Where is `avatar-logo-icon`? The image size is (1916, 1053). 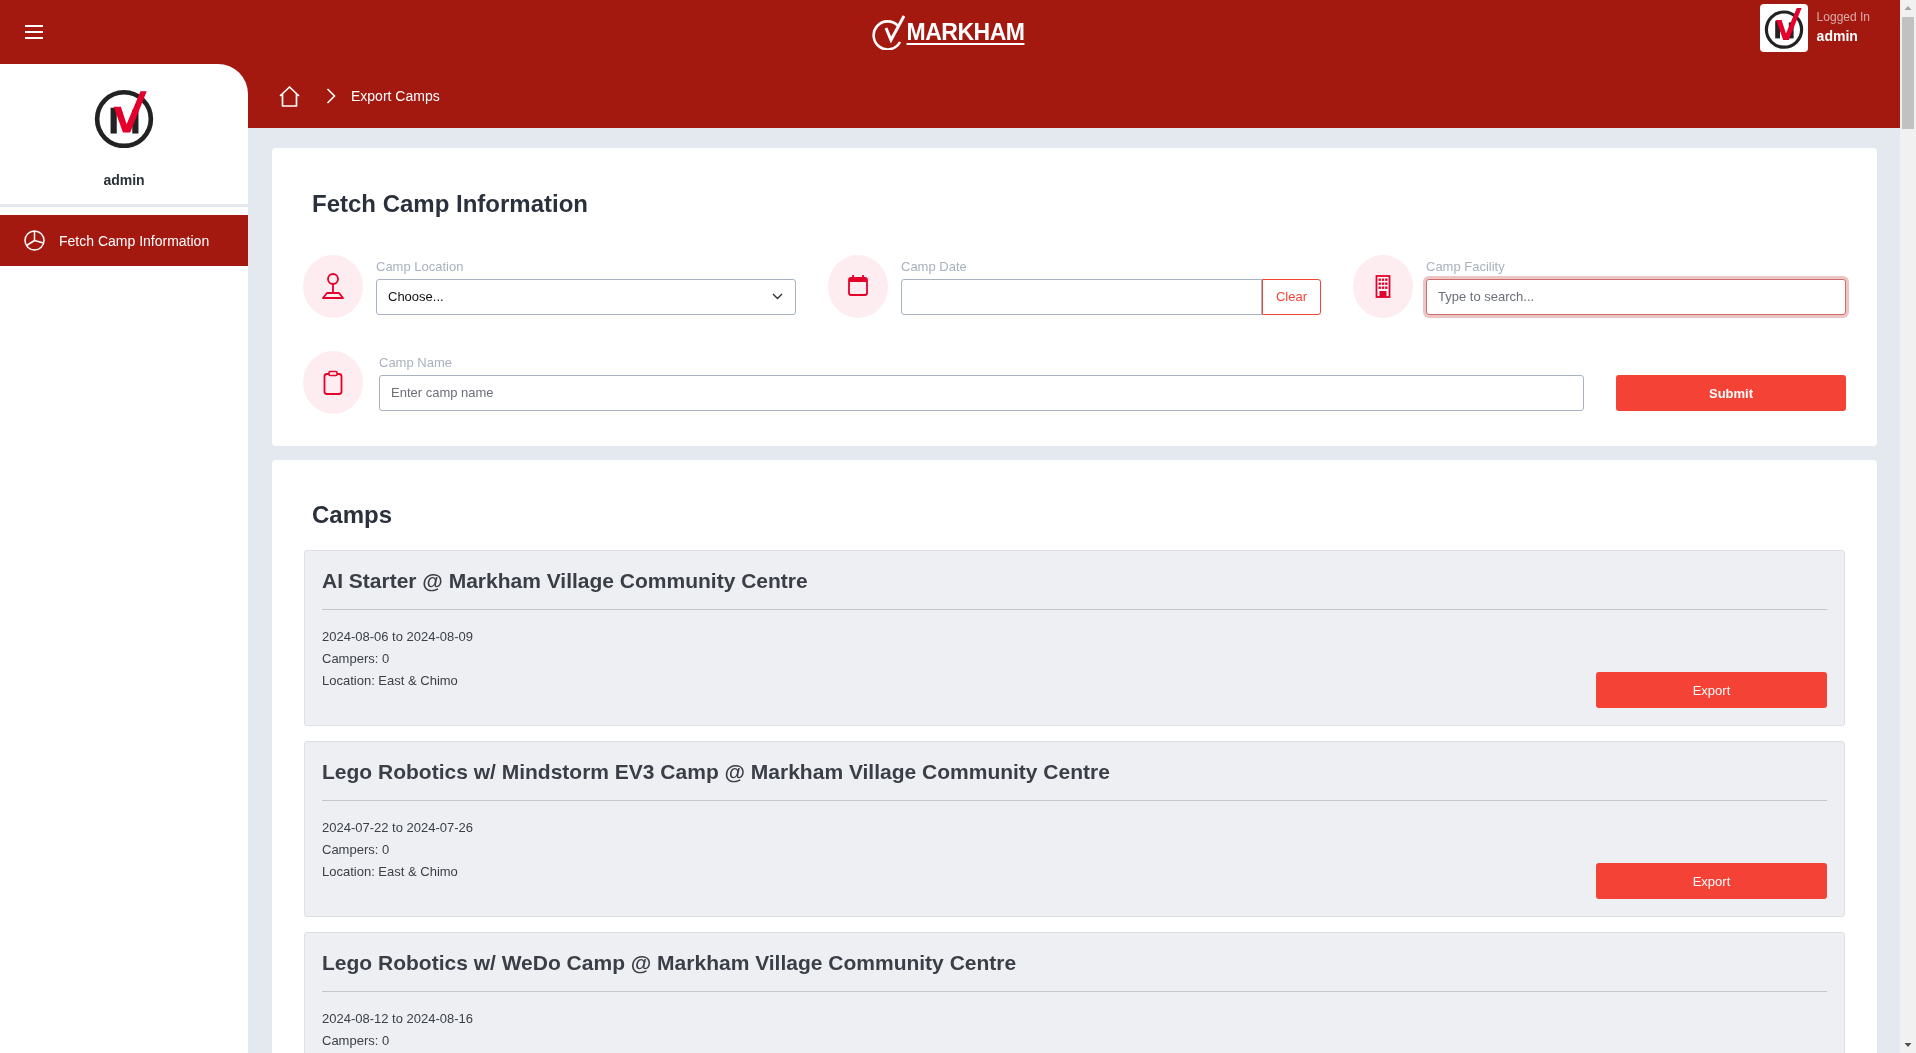
avatar-logo-icon is located at coordinates (1783, 28).